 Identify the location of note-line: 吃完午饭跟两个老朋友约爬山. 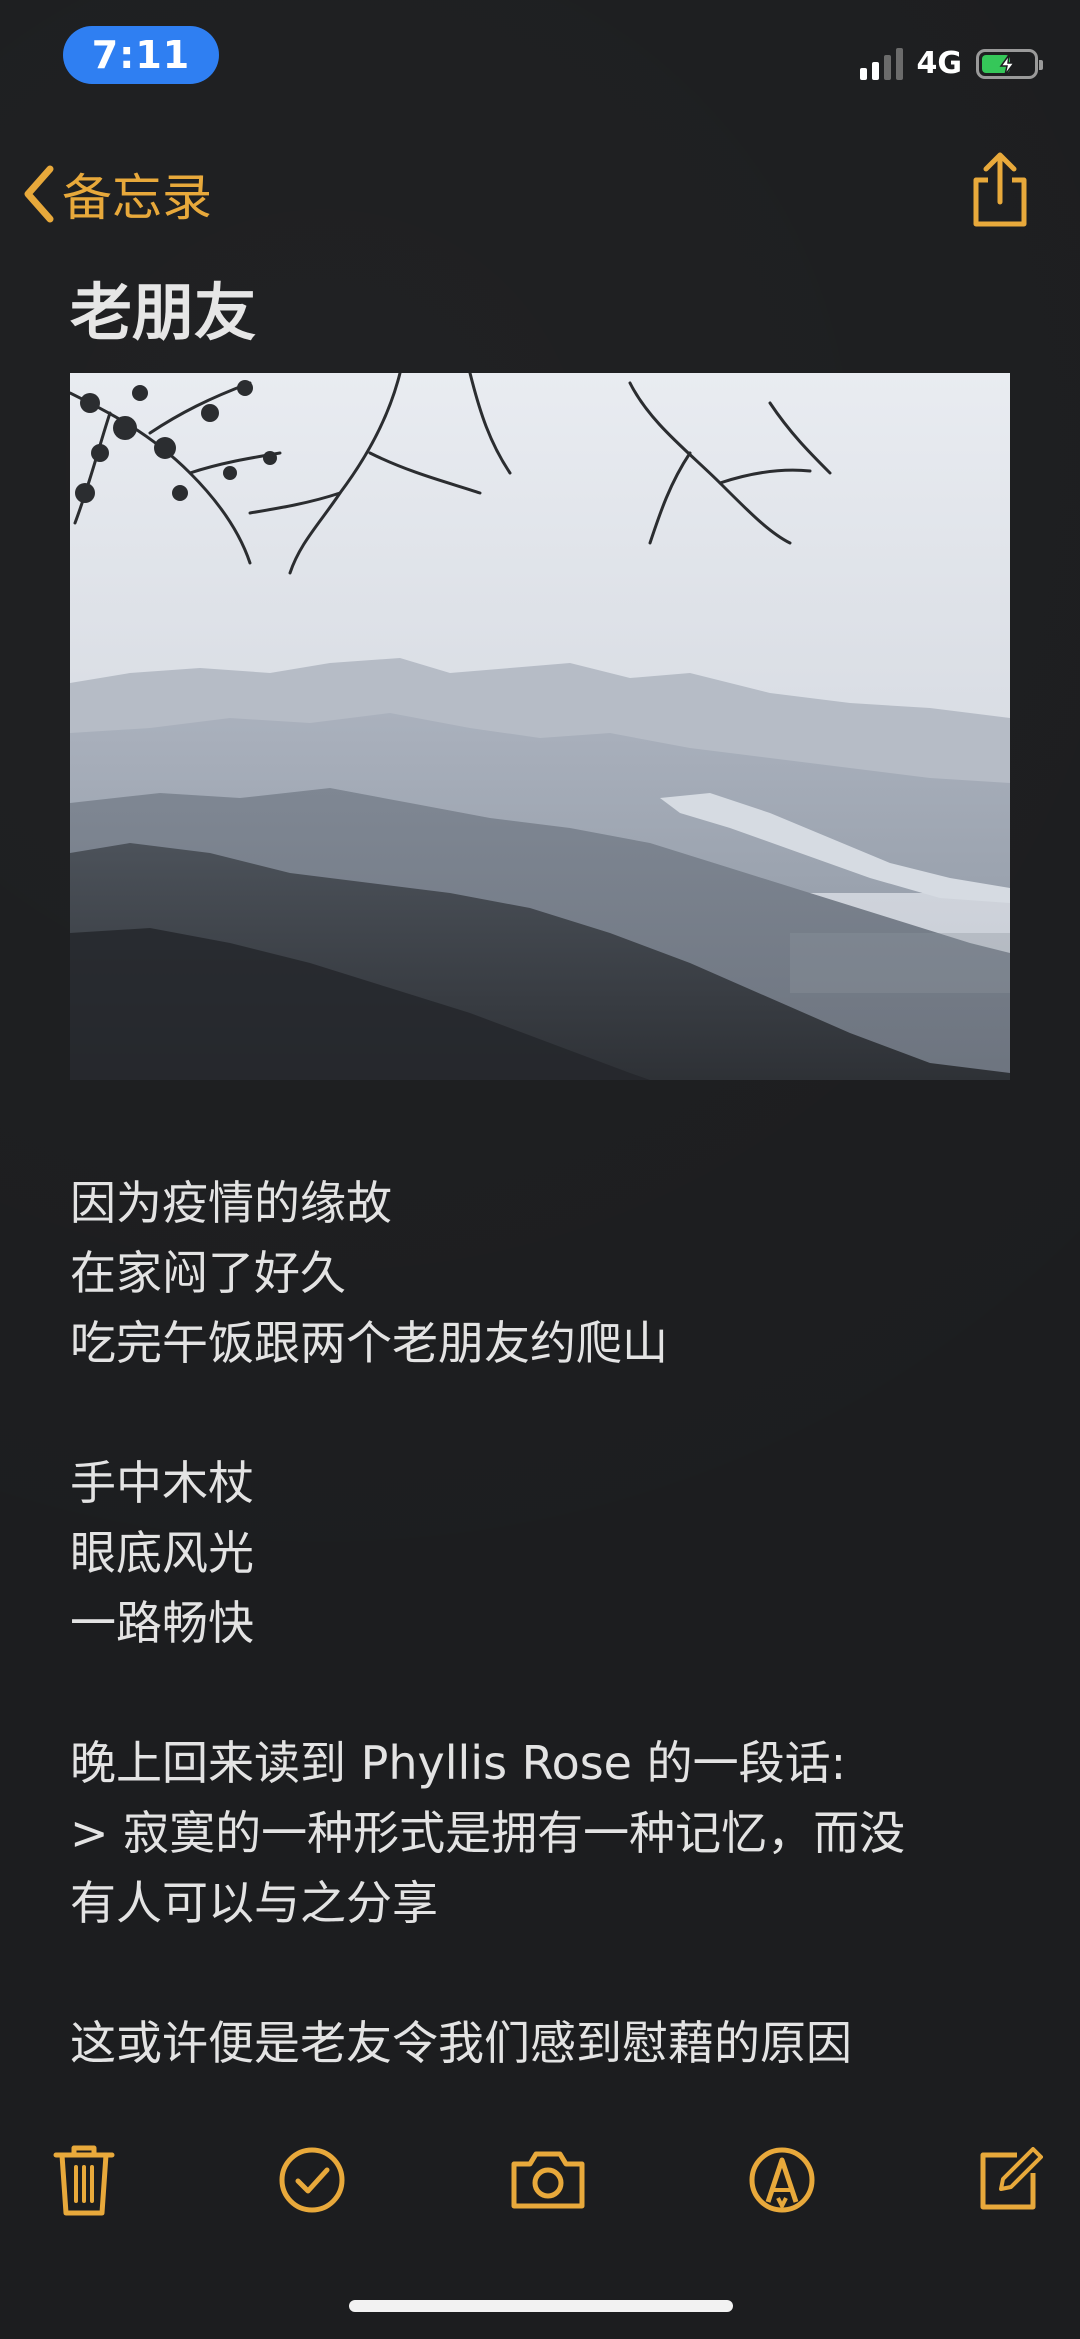
(369, 1343).